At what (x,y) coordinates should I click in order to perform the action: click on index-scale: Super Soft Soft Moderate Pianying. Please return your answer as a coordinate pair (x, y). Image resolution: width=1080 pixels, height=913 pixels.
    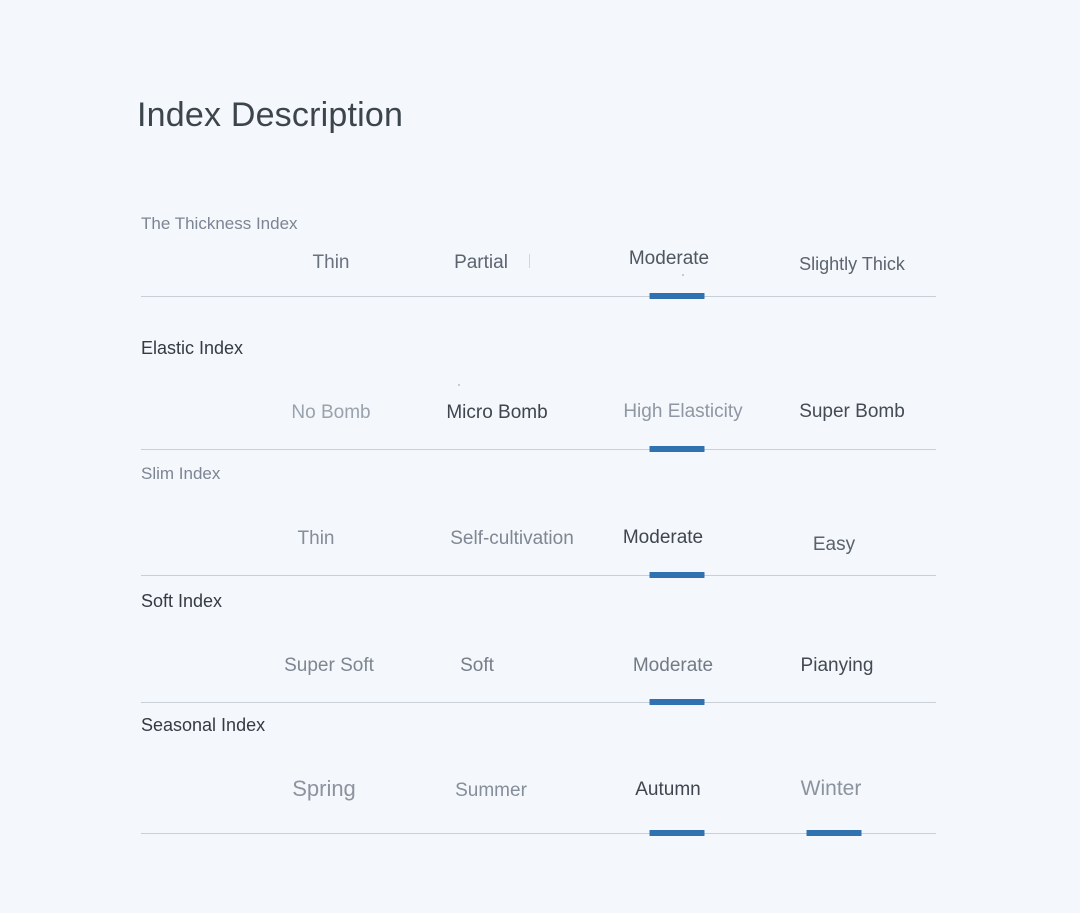
    Looking at the image, I should click on (538, 662).